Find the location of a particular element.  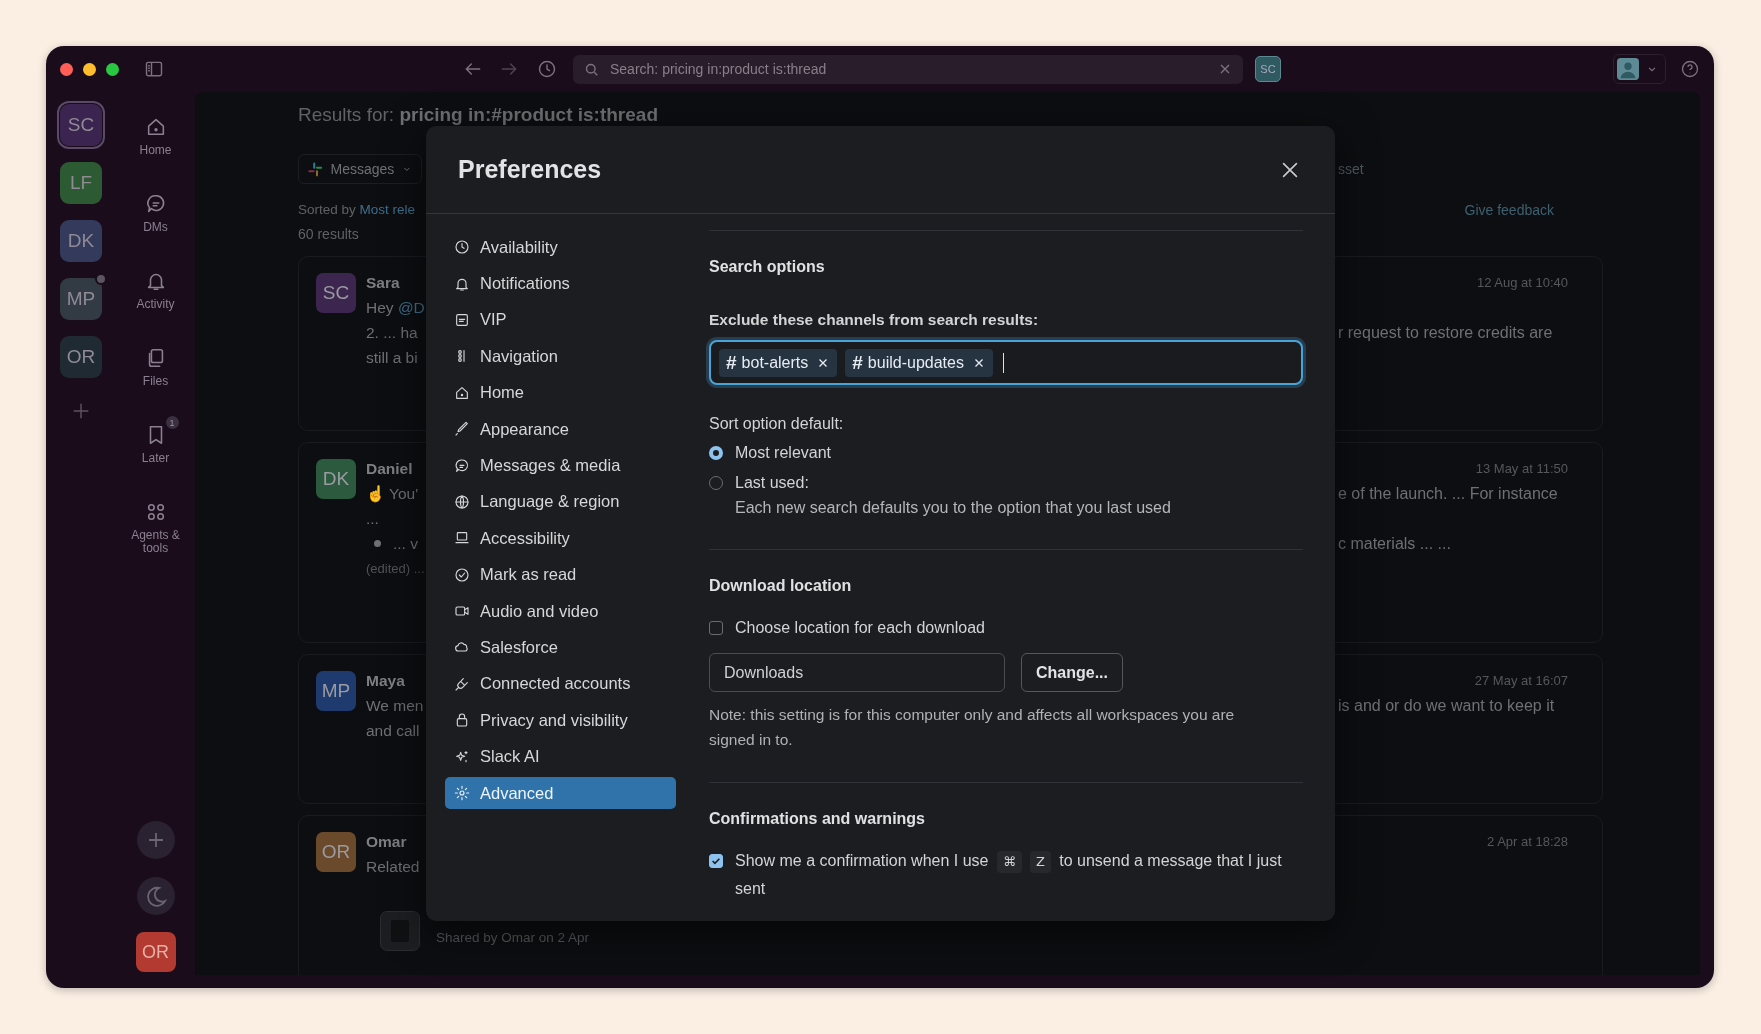

results-heading: Results for: pricing in:#product is:thread is located at coordinates (478, 115).